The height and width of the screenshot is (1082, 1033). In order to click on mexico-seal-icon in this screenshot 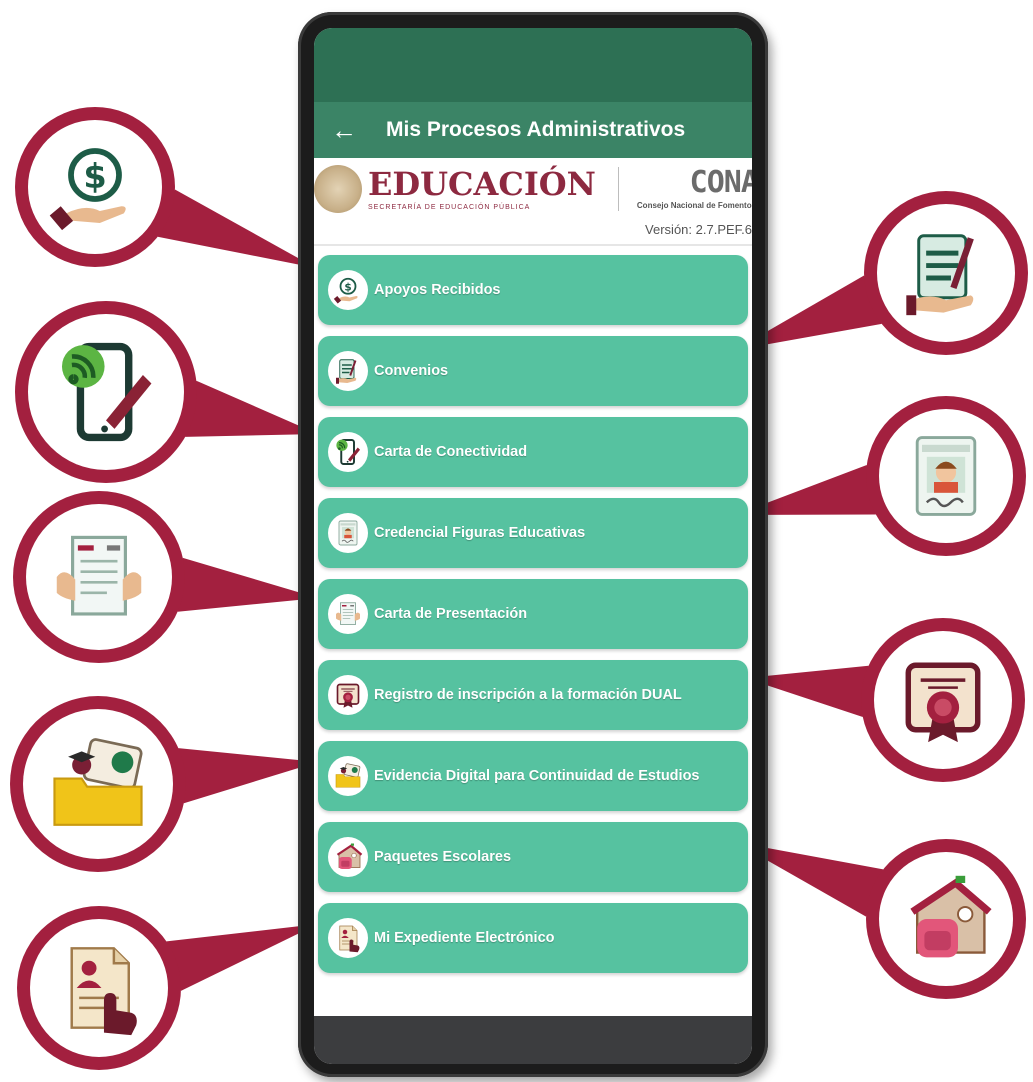, I will do `click(338, 189)`.